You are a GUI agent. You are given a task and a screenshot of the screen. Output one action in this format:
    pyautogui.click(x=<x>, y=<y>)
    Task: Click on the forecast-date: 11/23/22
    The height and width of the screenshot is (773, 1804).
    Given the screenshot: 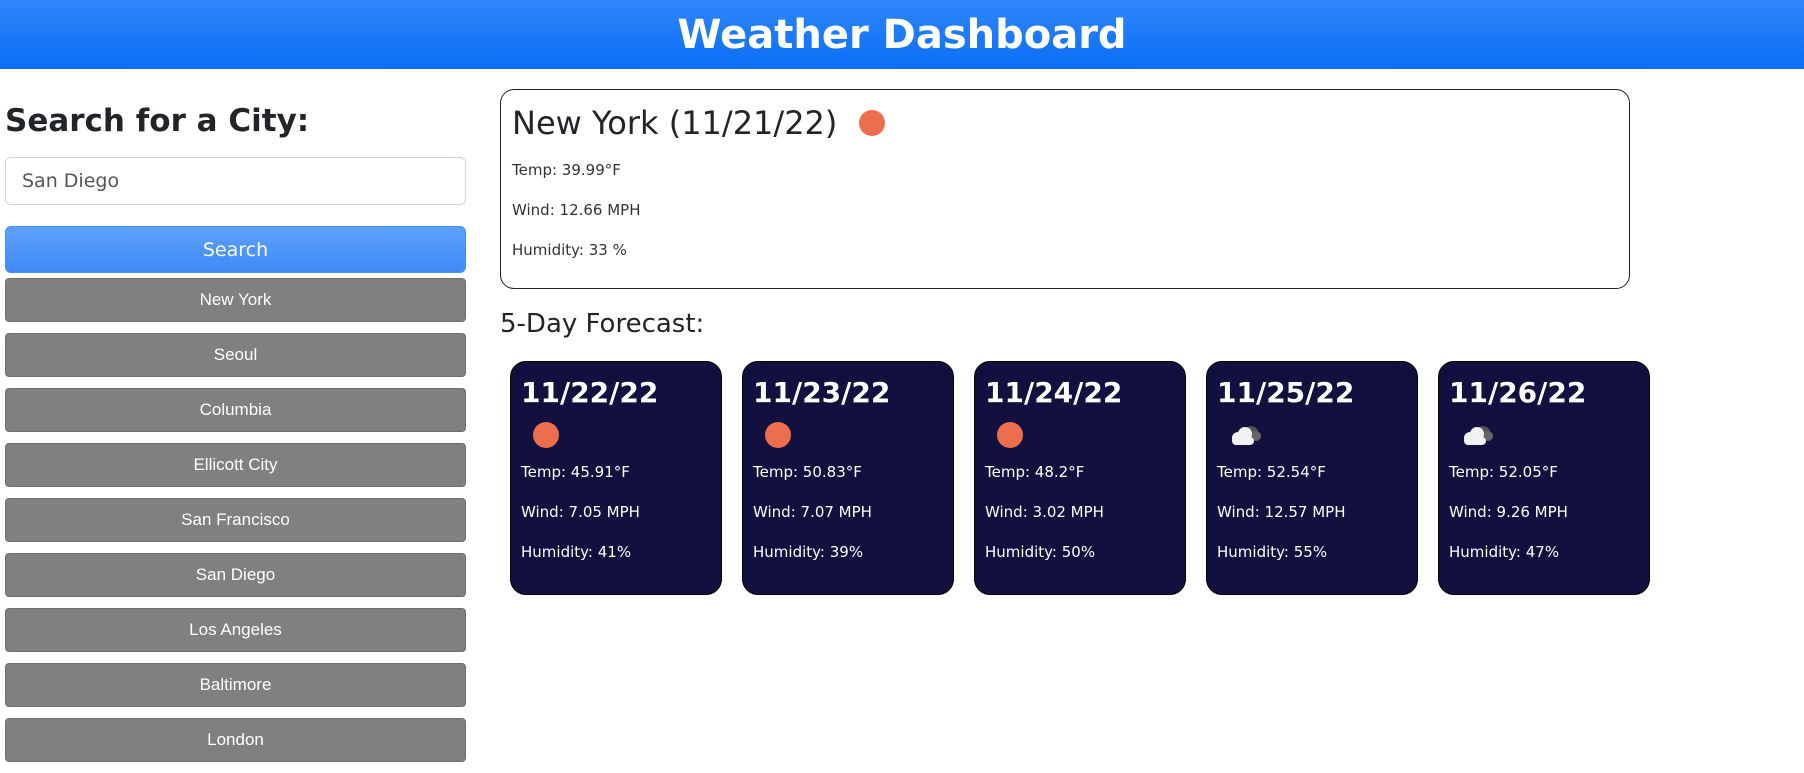 What is the action you would take?
    pyautogui.click(x=822, y=392)
    